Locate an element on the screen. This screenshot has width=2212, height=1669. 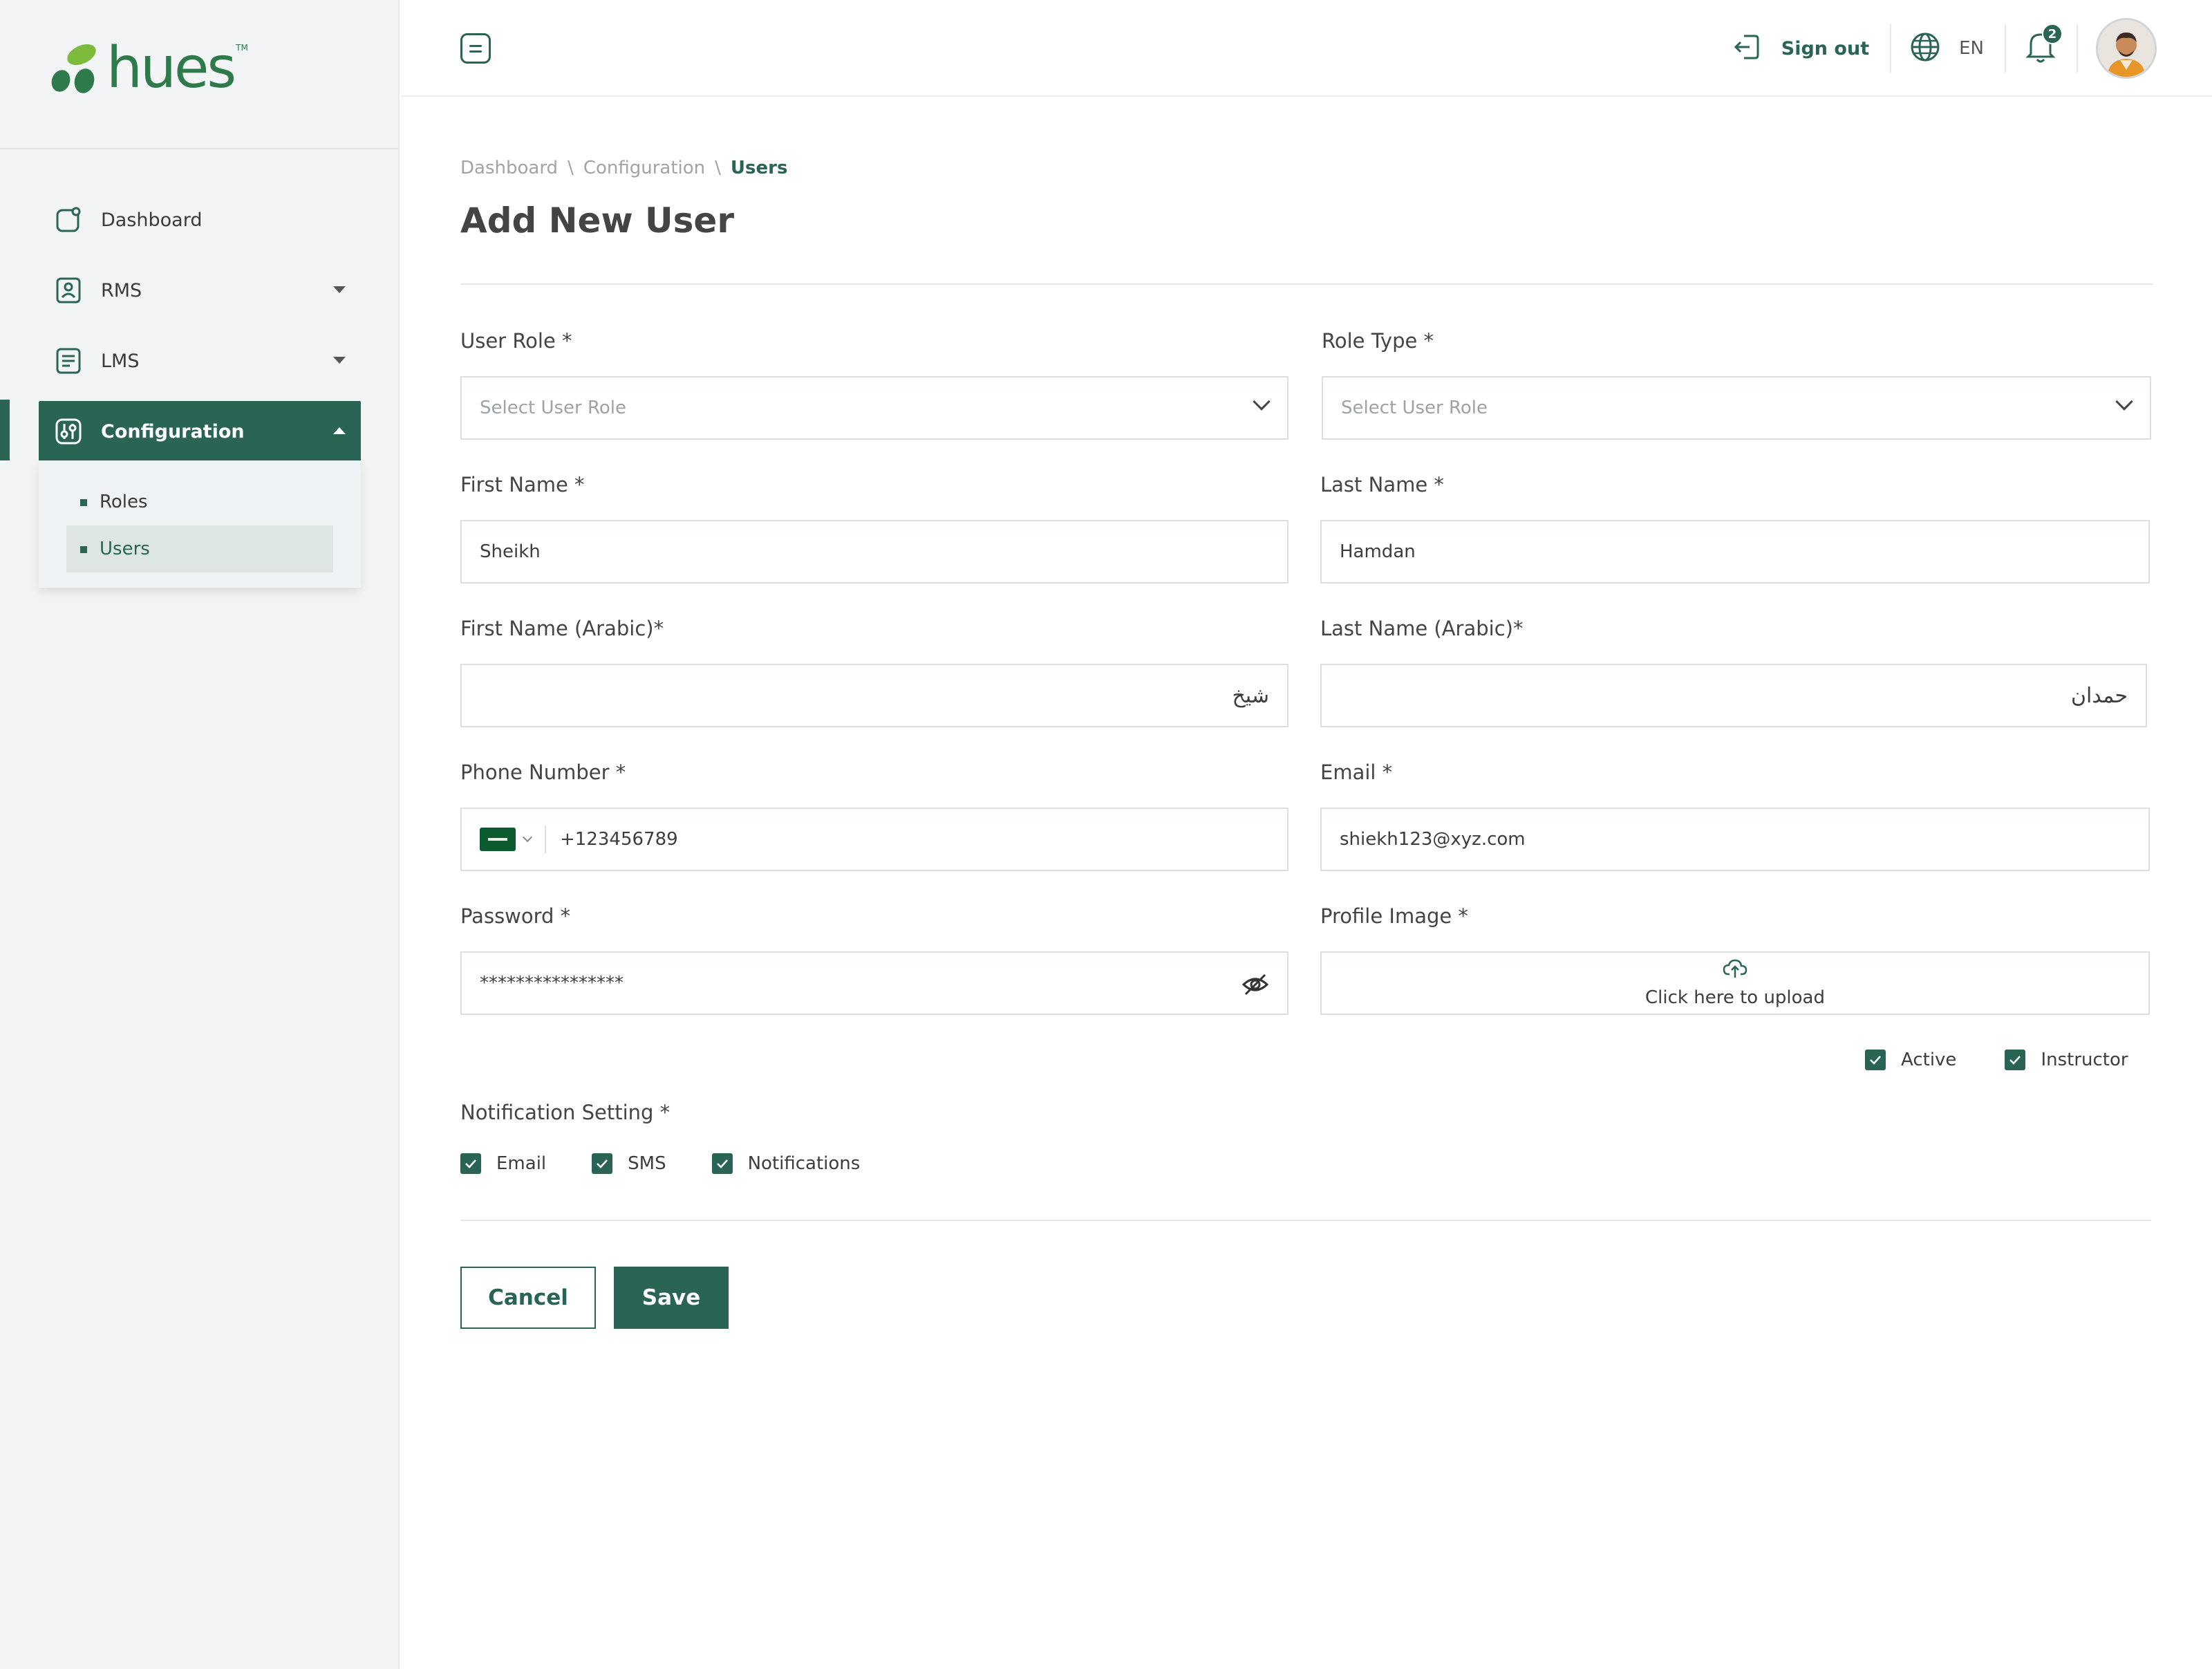
cancel-button: Cancel is located at coordinates (528, 1298).